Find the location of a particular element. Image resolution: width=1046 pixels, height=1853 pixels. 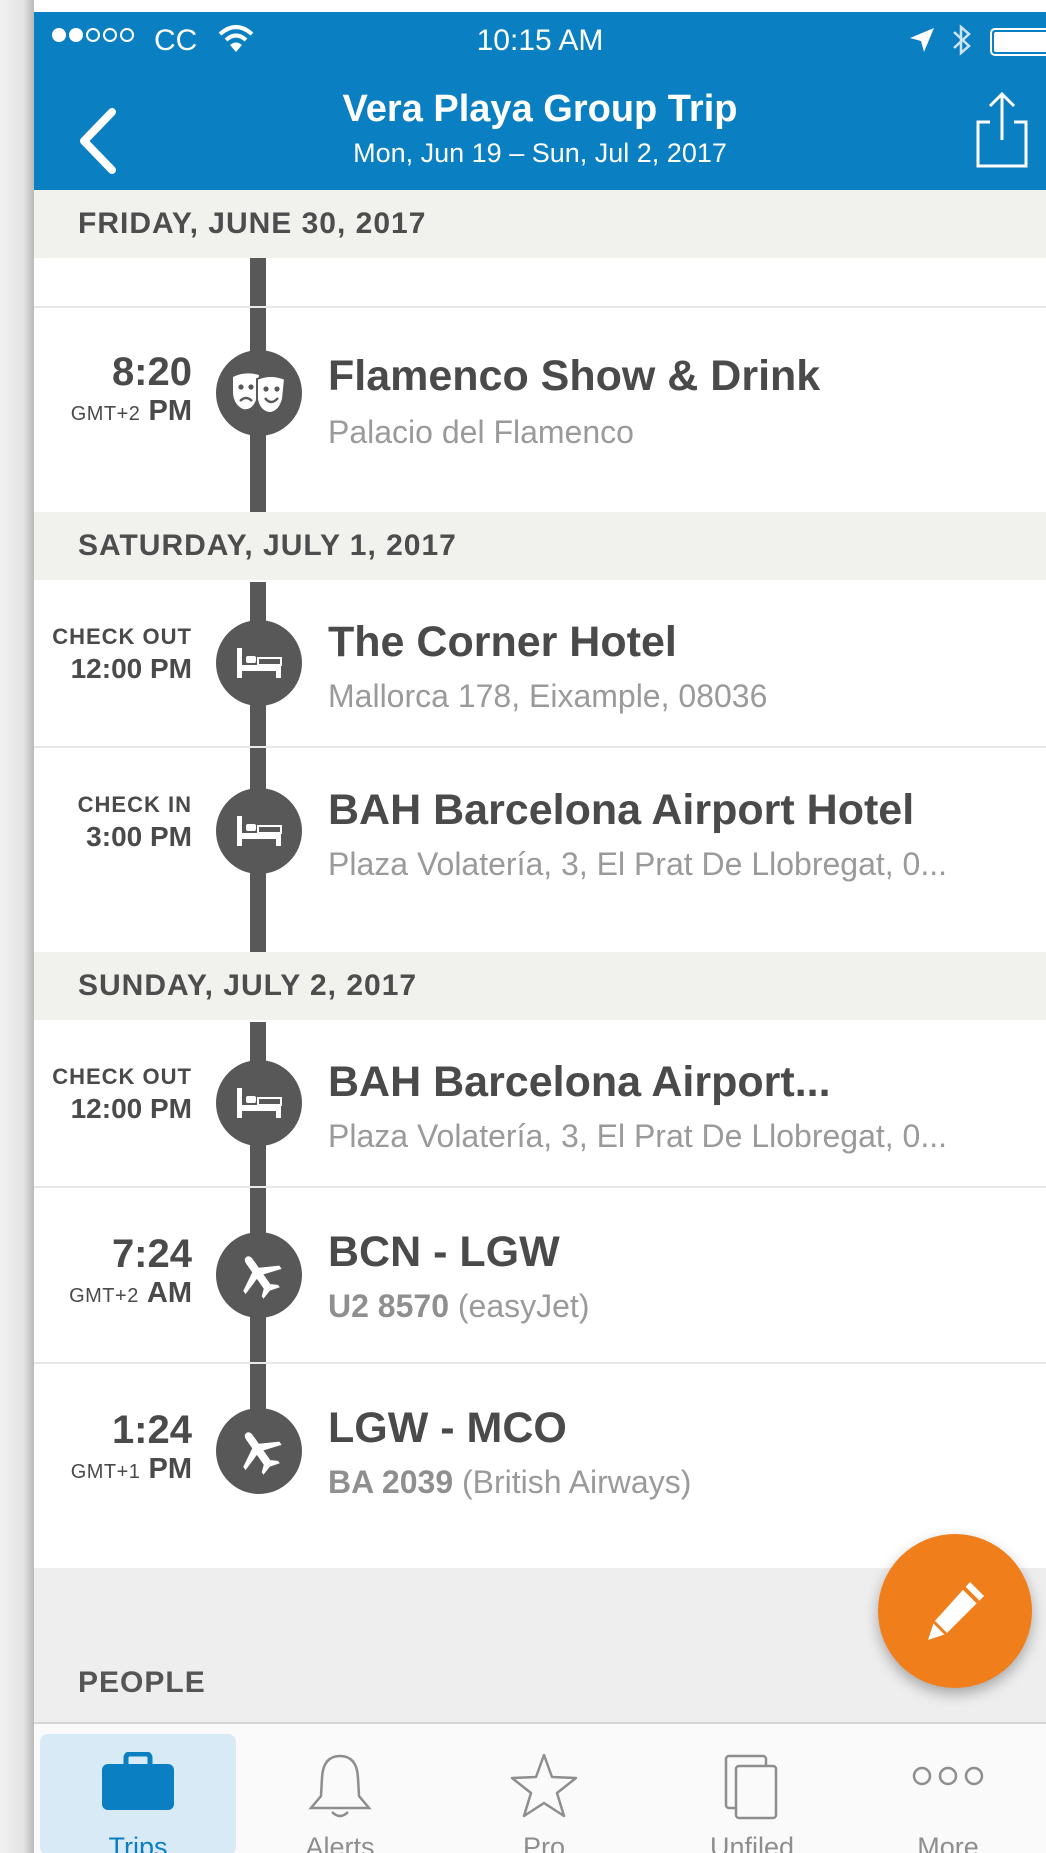

tab-label: Trips is located at coordinates (138, 1842).